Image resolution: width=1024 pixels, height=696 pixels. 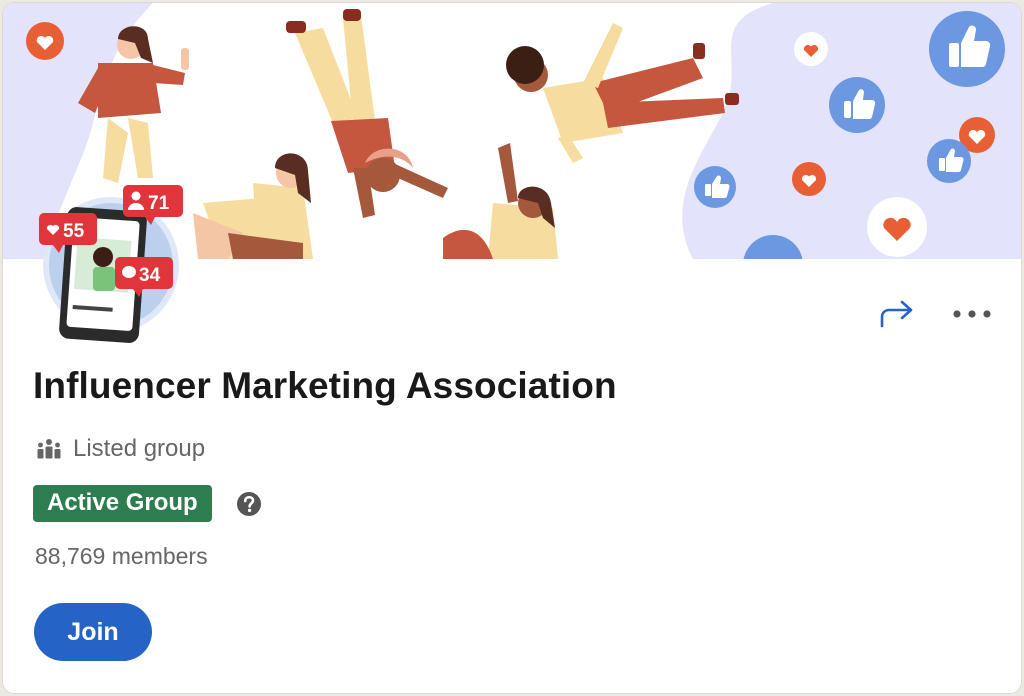 I want to click on more-options-button, so click(x=972, y=314).